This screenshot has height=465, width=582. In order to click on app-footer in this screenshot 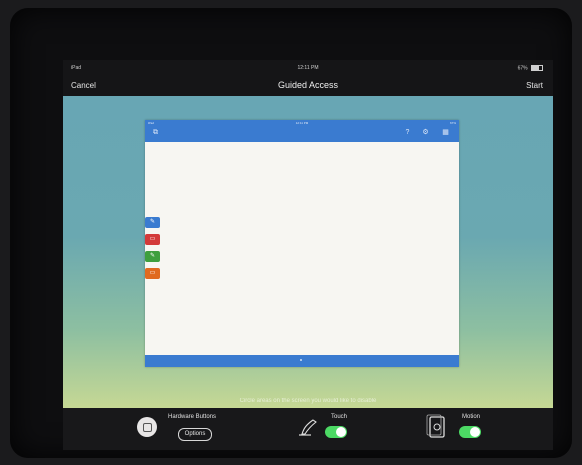, I will do `click(302, 361)`.